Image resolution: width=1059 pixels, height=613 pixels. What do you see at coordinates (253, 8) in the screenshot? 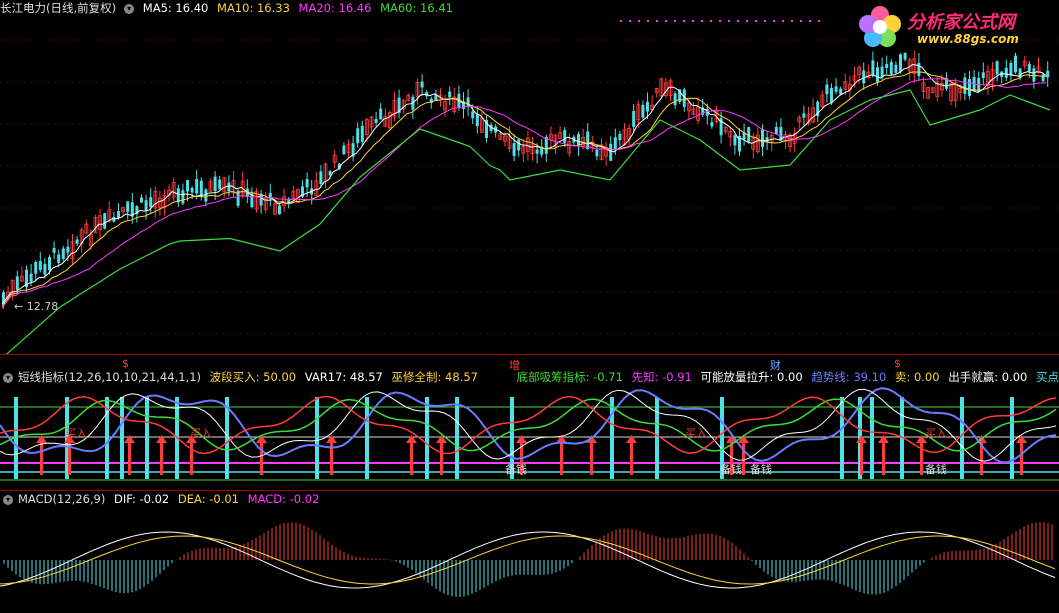
I see `ma10-value: MA10: 16.33` at bounding box center [253, 8].